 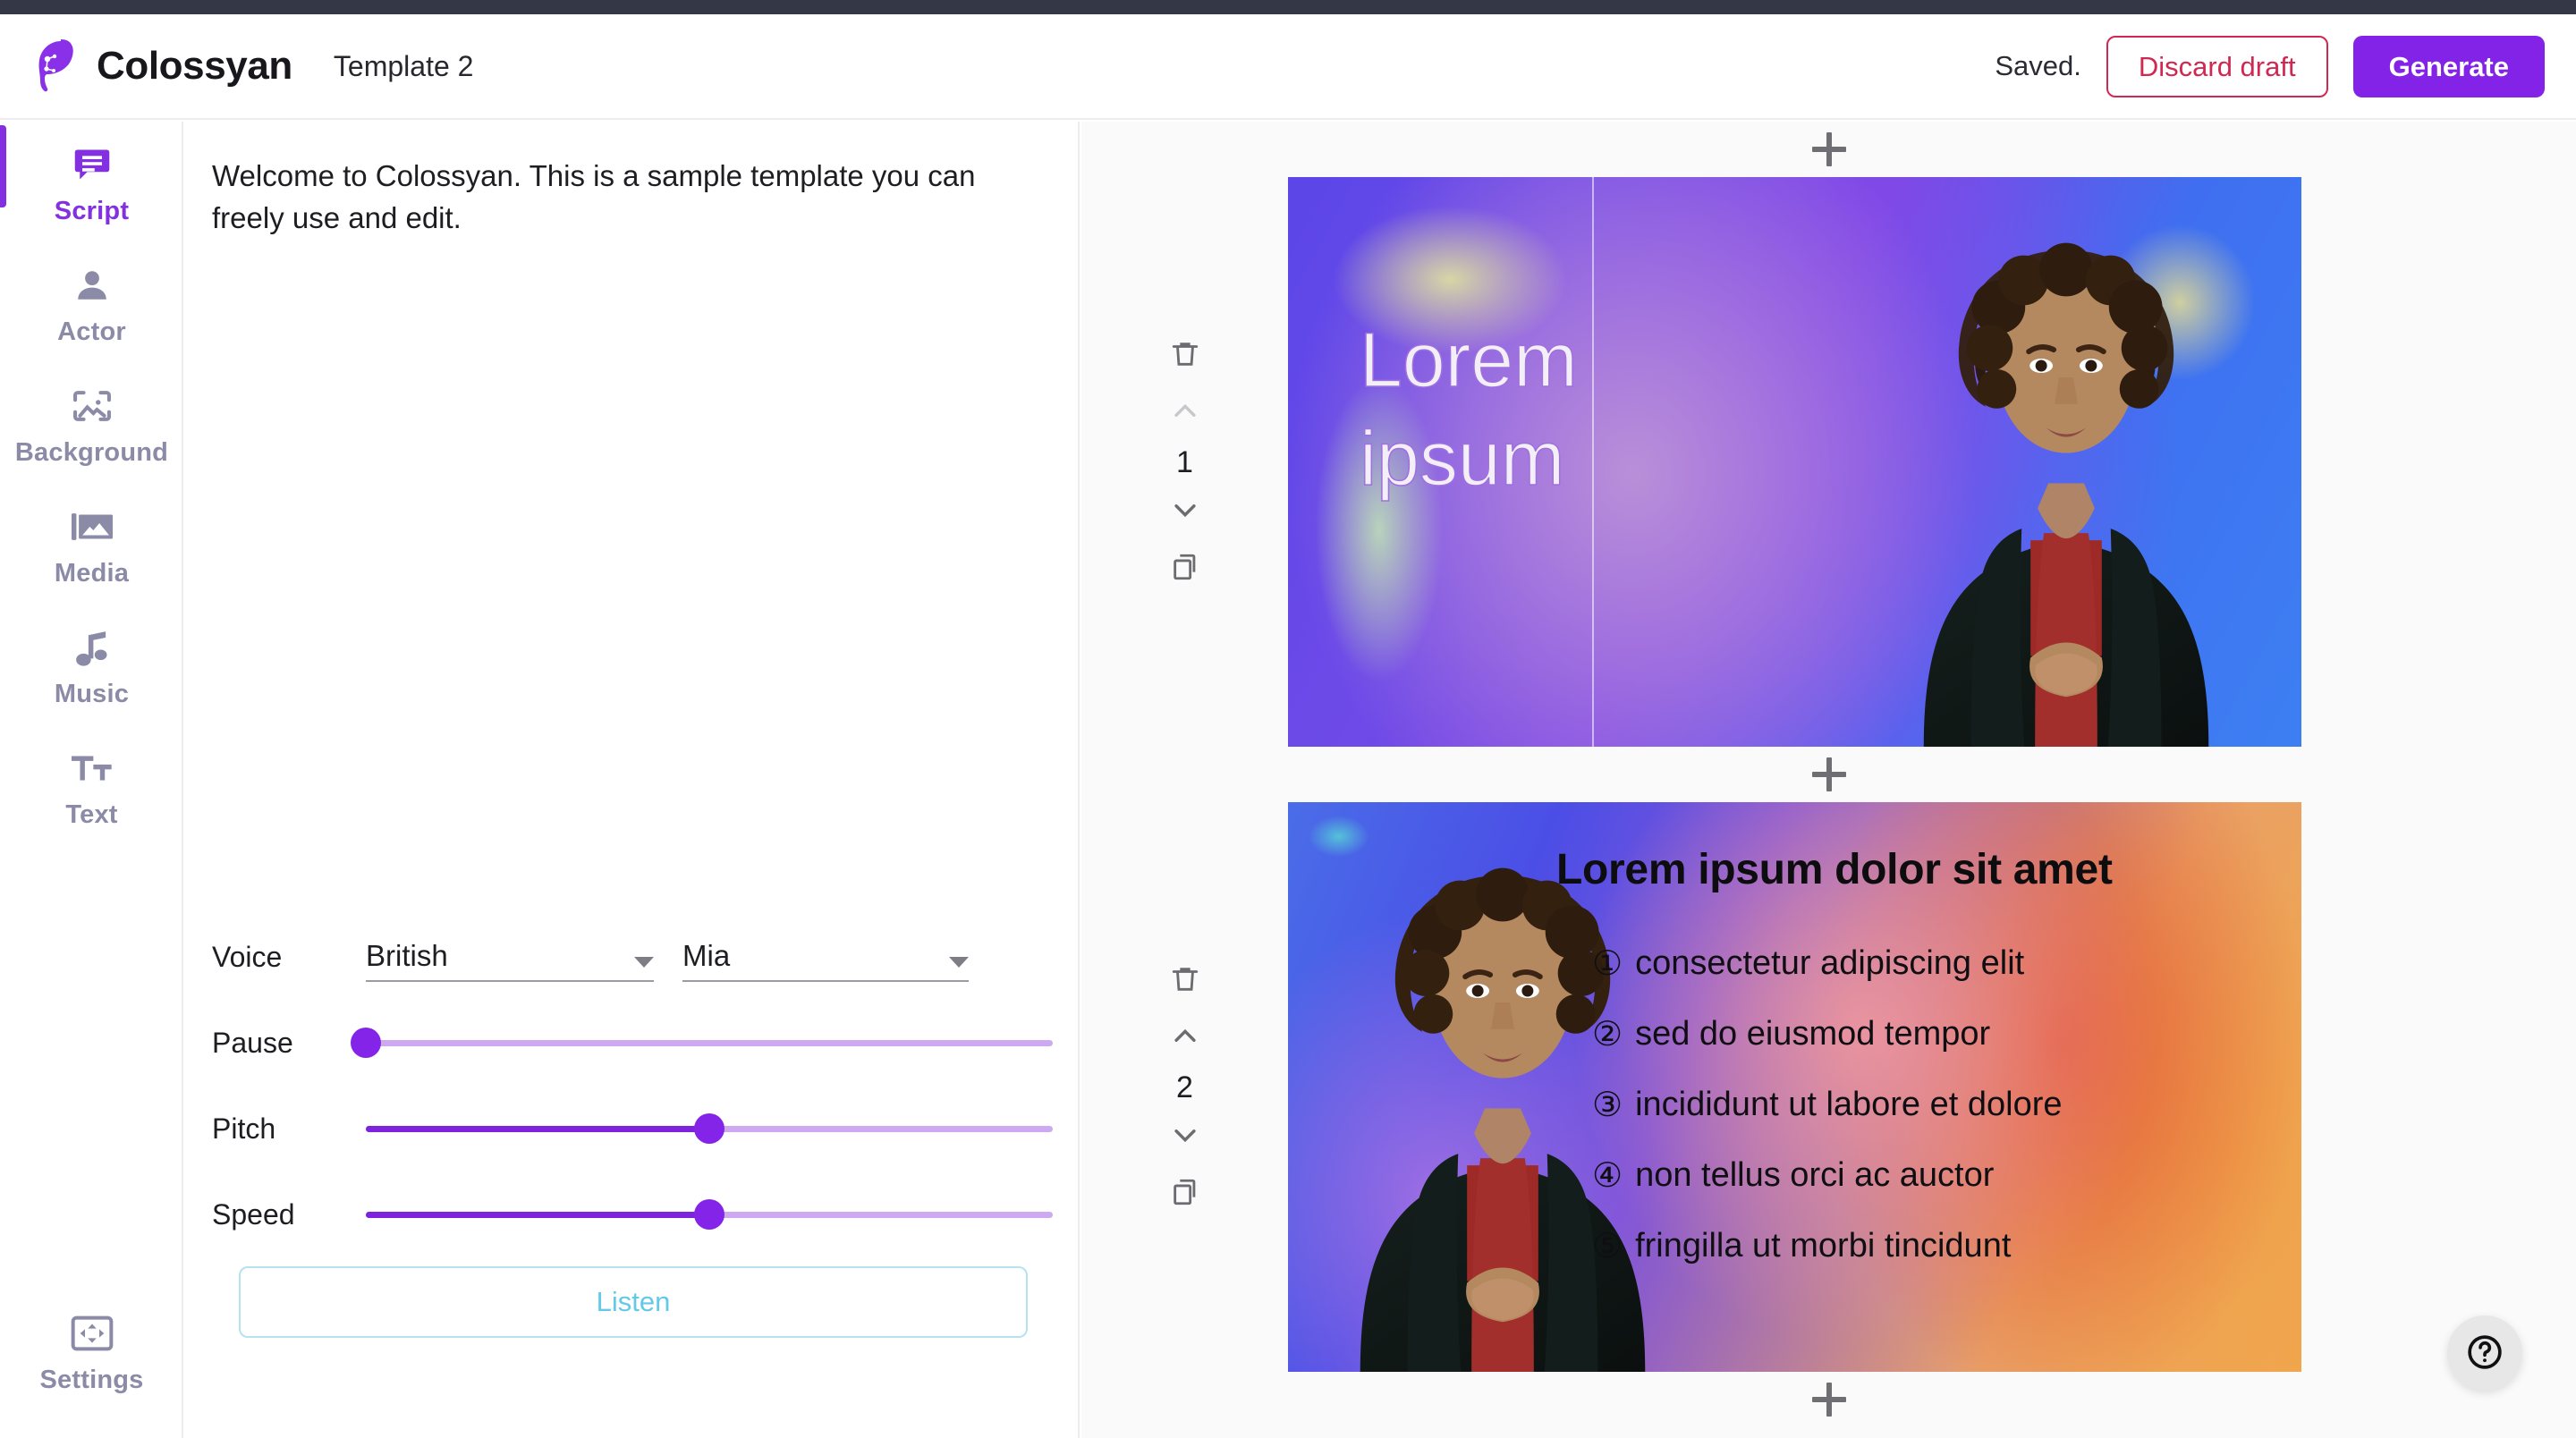 What do you see at coordinates (194, 66) in the screenshot?
I see `brand-name: Colossyan` at bounding box center [194, 66].